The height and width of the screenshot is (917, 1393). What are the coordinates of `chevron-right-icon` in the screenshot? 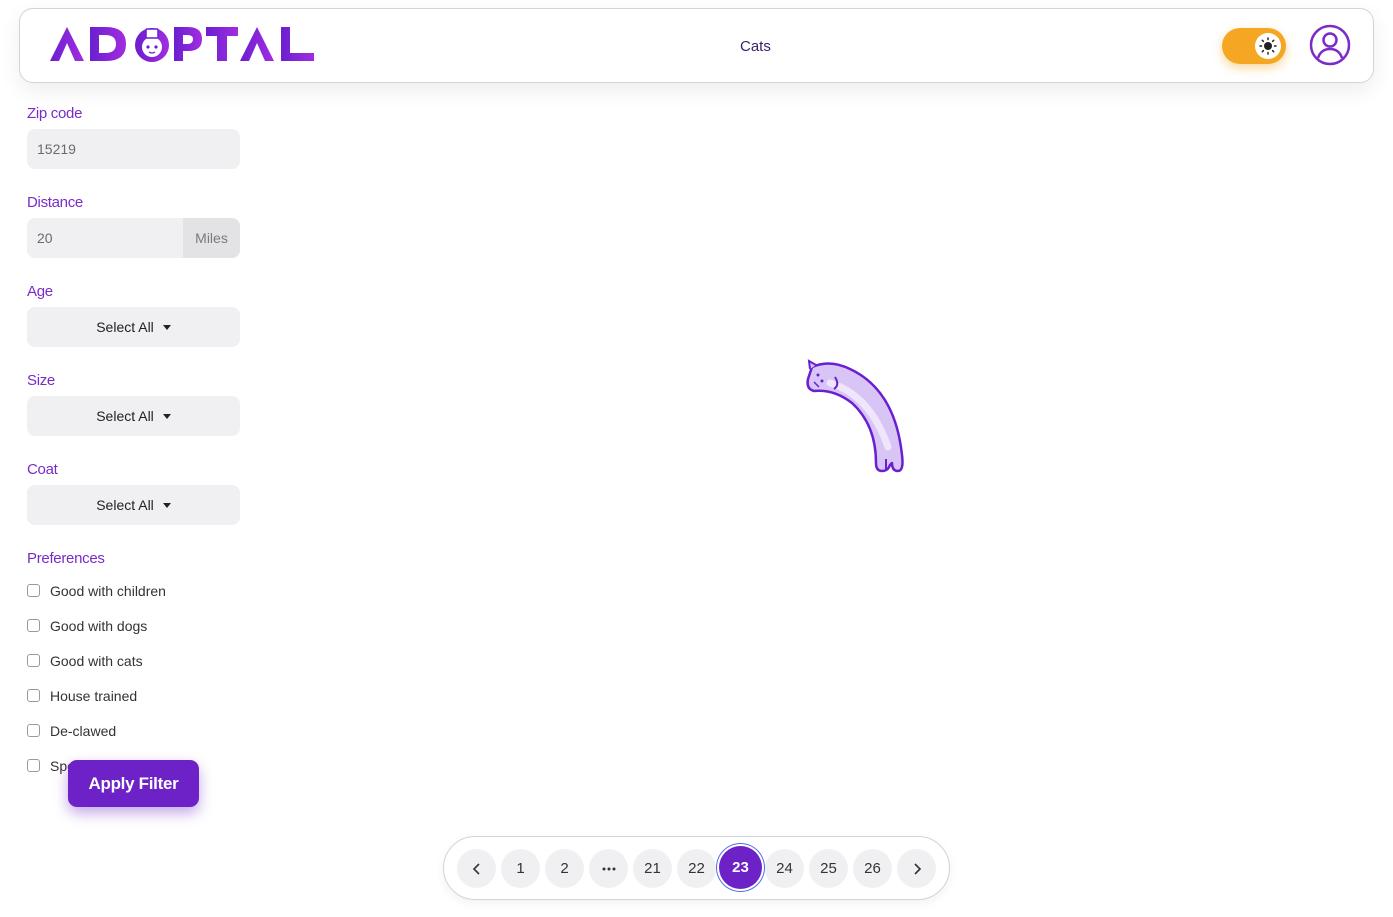 It's located at (917, 868).